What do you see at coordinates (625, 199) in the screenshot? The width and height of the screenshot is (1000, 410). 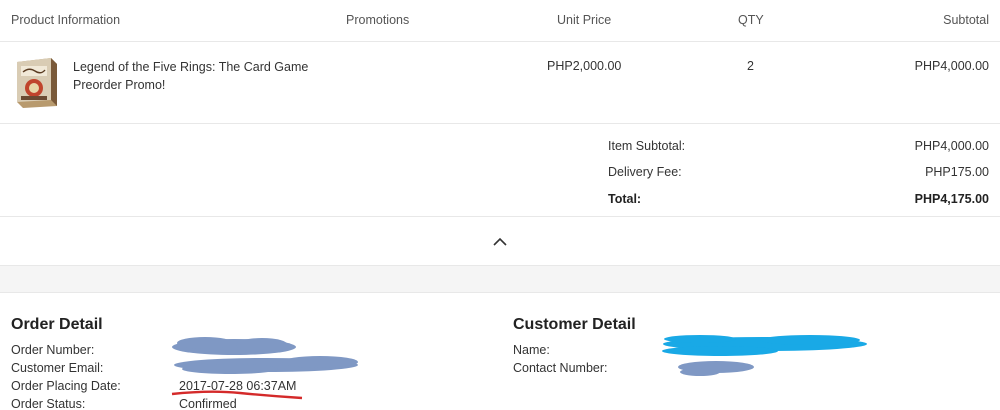 I see `total-label: Total:` at bounding box center [625, 199].